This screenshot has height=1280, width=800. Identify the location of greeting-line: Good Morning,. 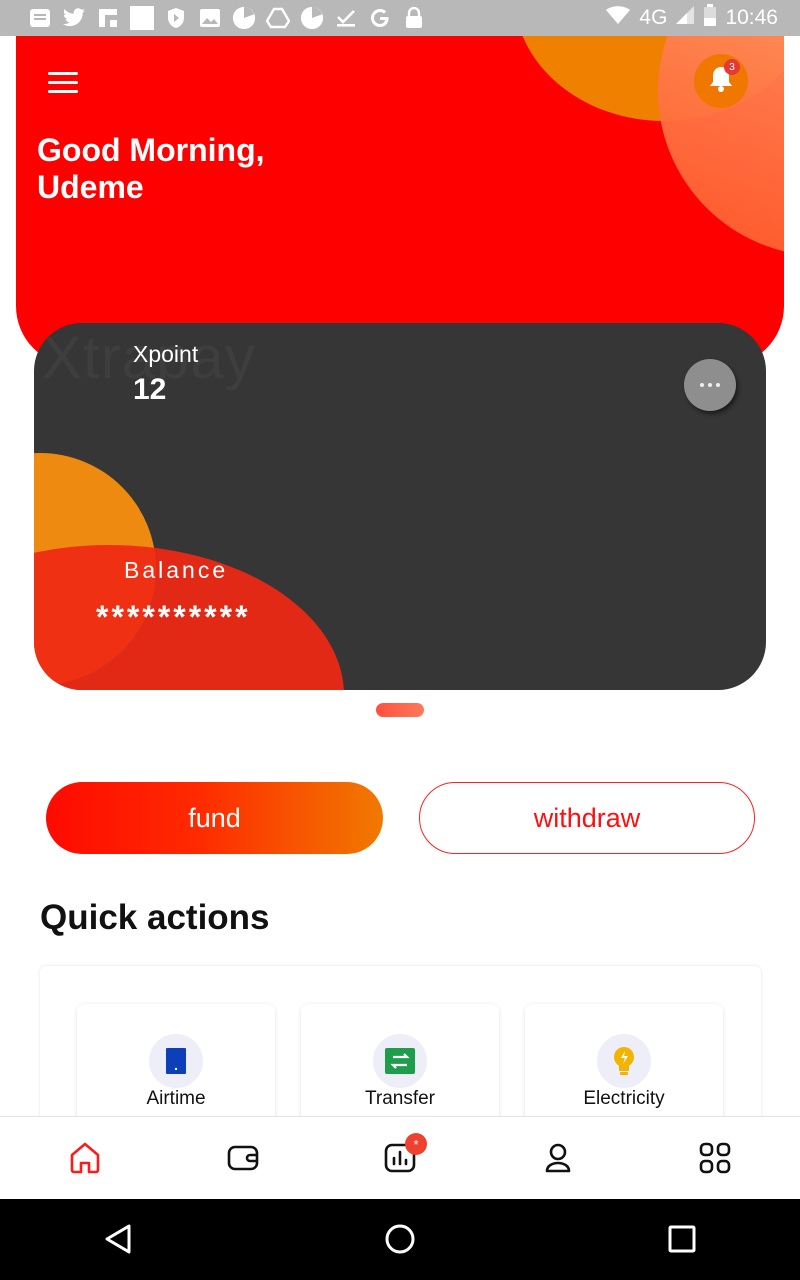
(151, 150).